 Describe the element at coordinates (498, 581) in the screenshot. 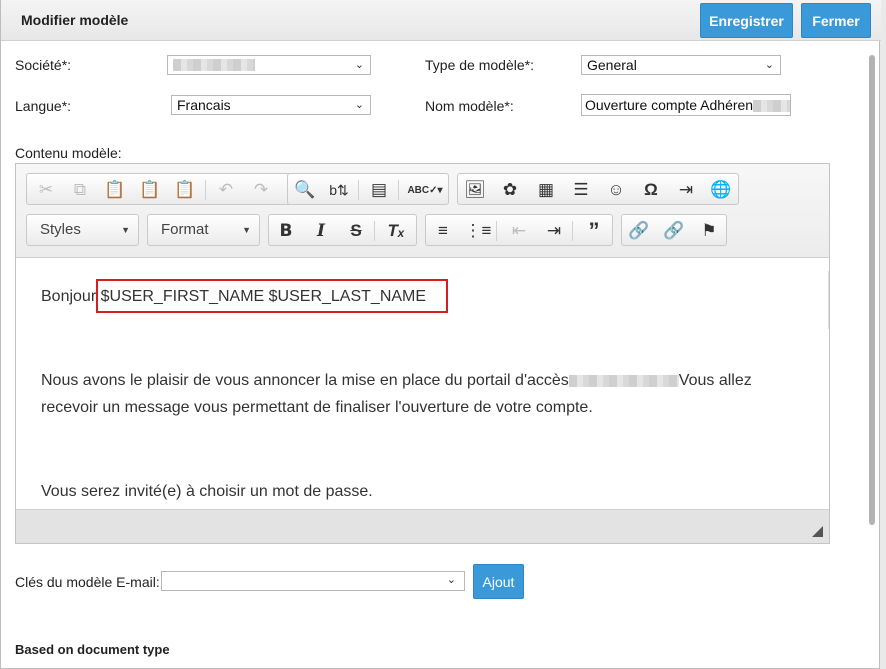

I see `add-key-button: Ajout` at that location.